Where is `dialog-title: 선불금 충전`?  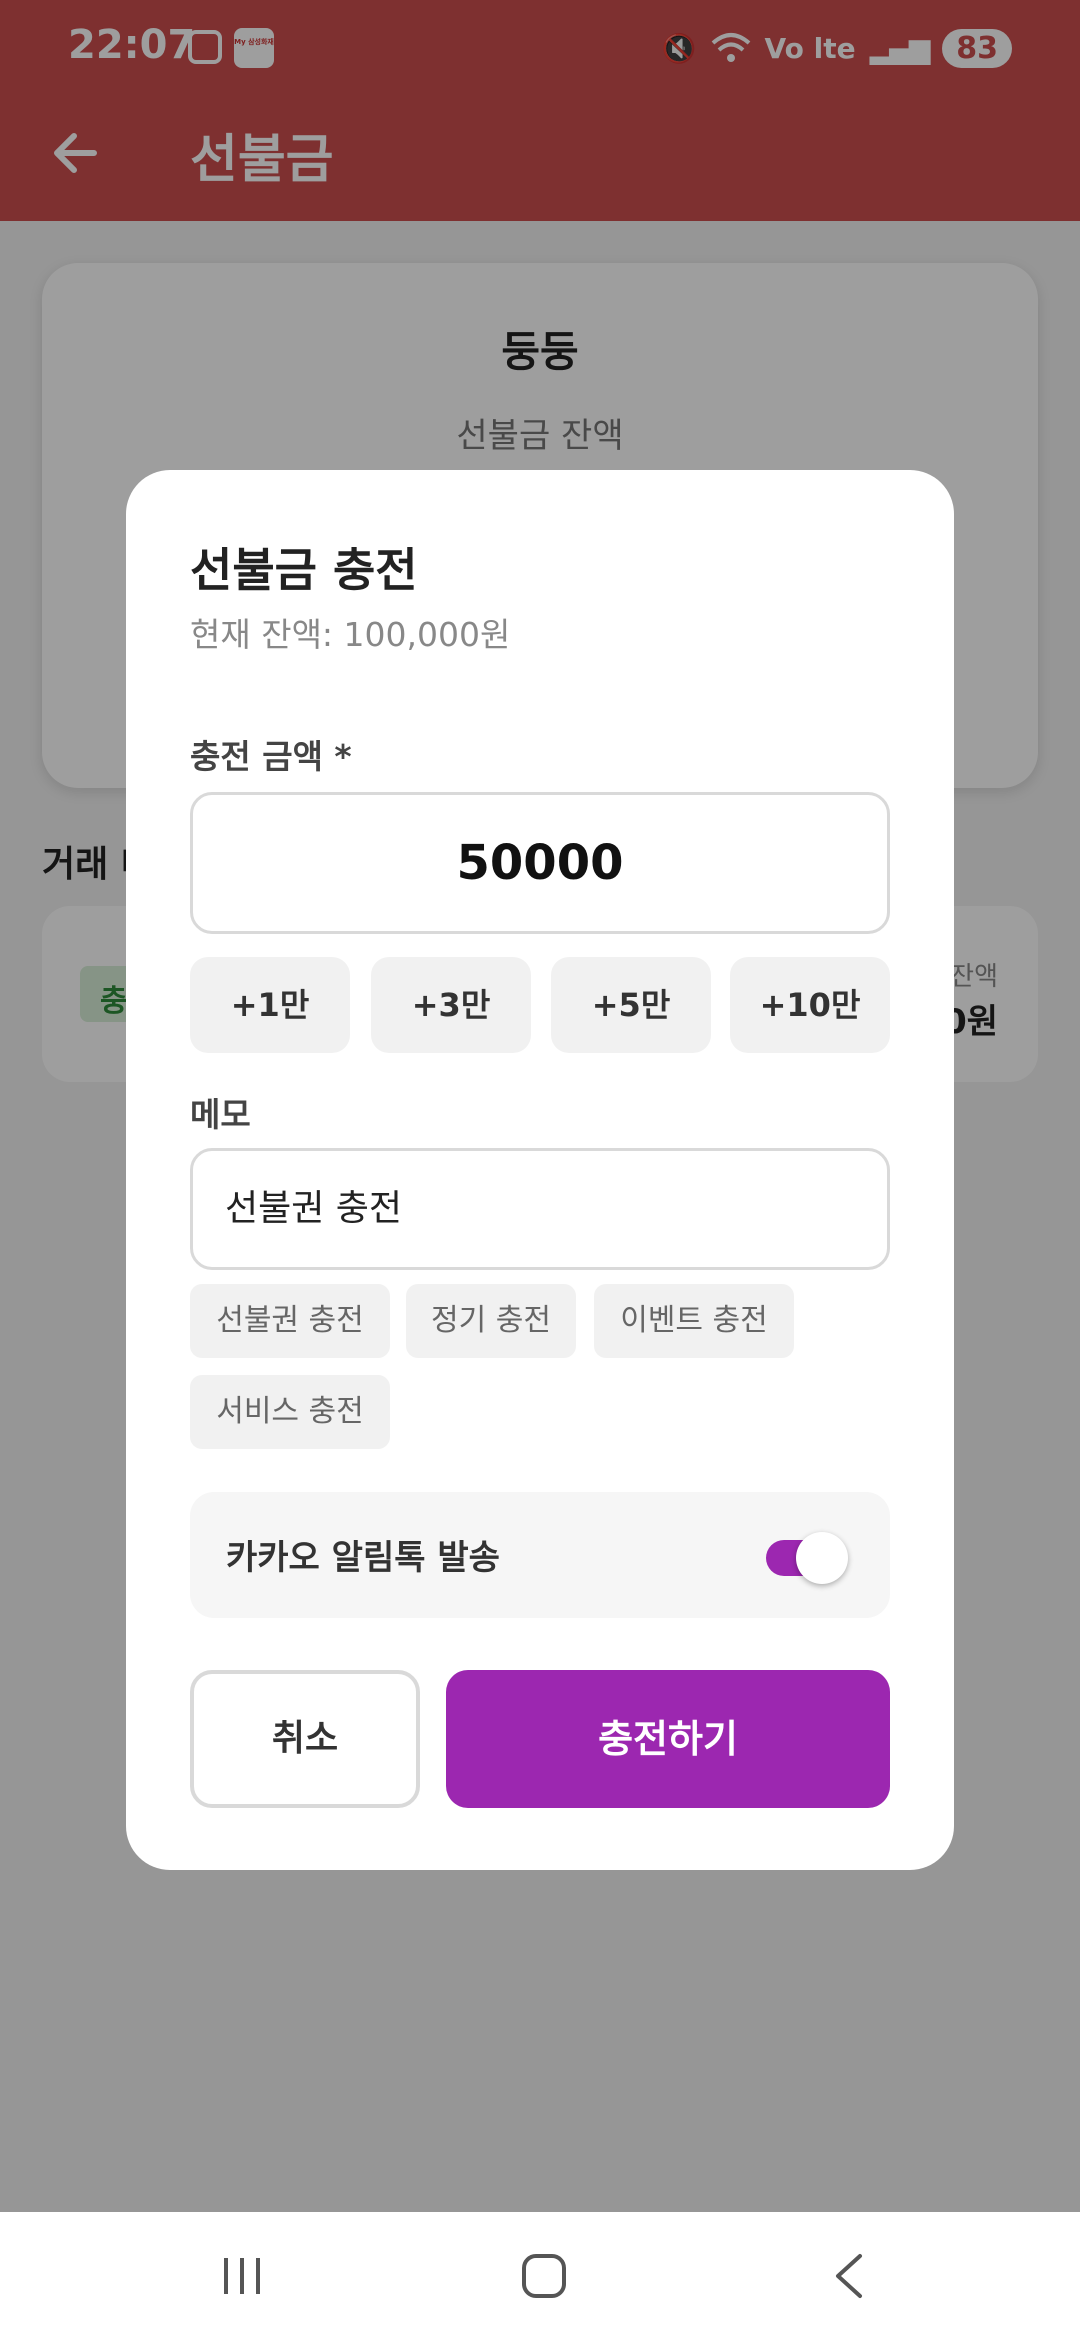
dialog-title: 선불금 충전 is located at coordinates (304, 570).